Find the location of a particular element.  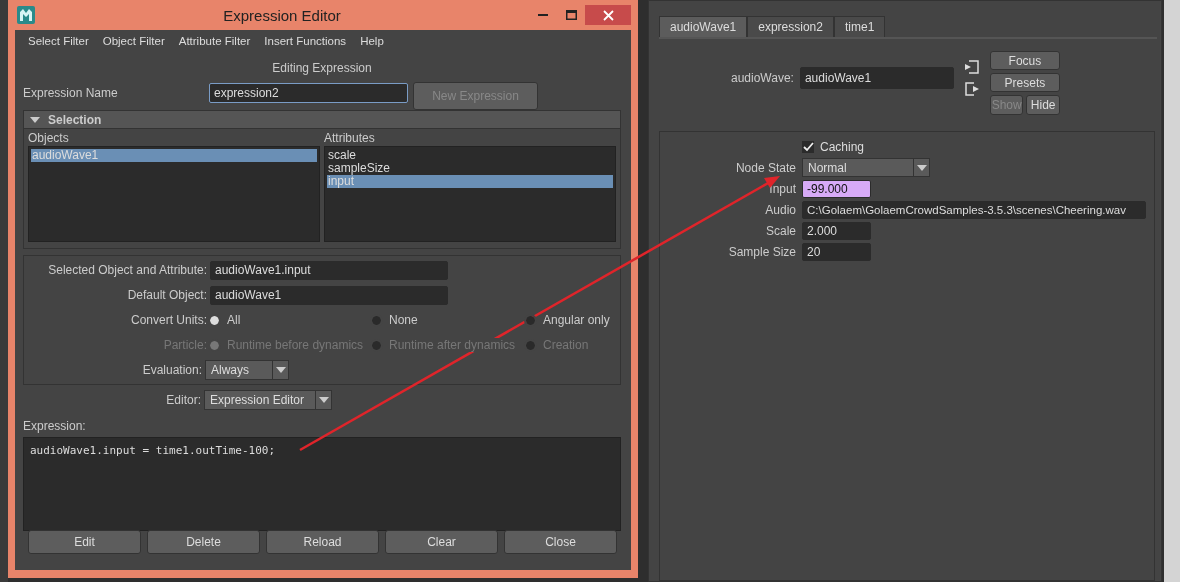

action-button: Reload is located at coordinates (322, 542).